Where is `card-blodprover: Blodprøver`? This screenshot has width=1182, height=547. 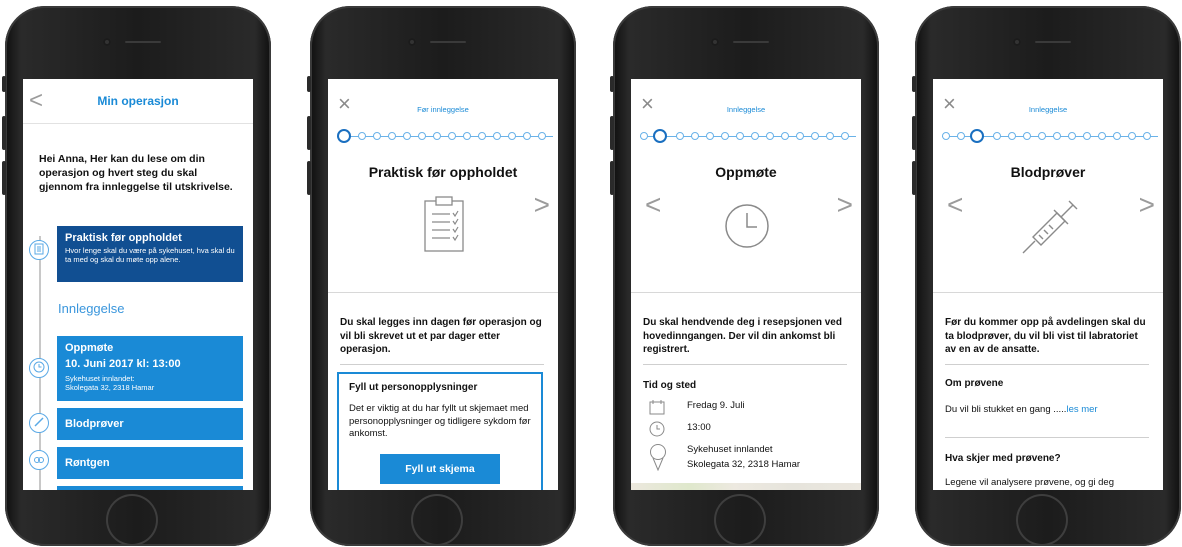
card-blodprover: Blodprøver is located at coordinates (150, 424).